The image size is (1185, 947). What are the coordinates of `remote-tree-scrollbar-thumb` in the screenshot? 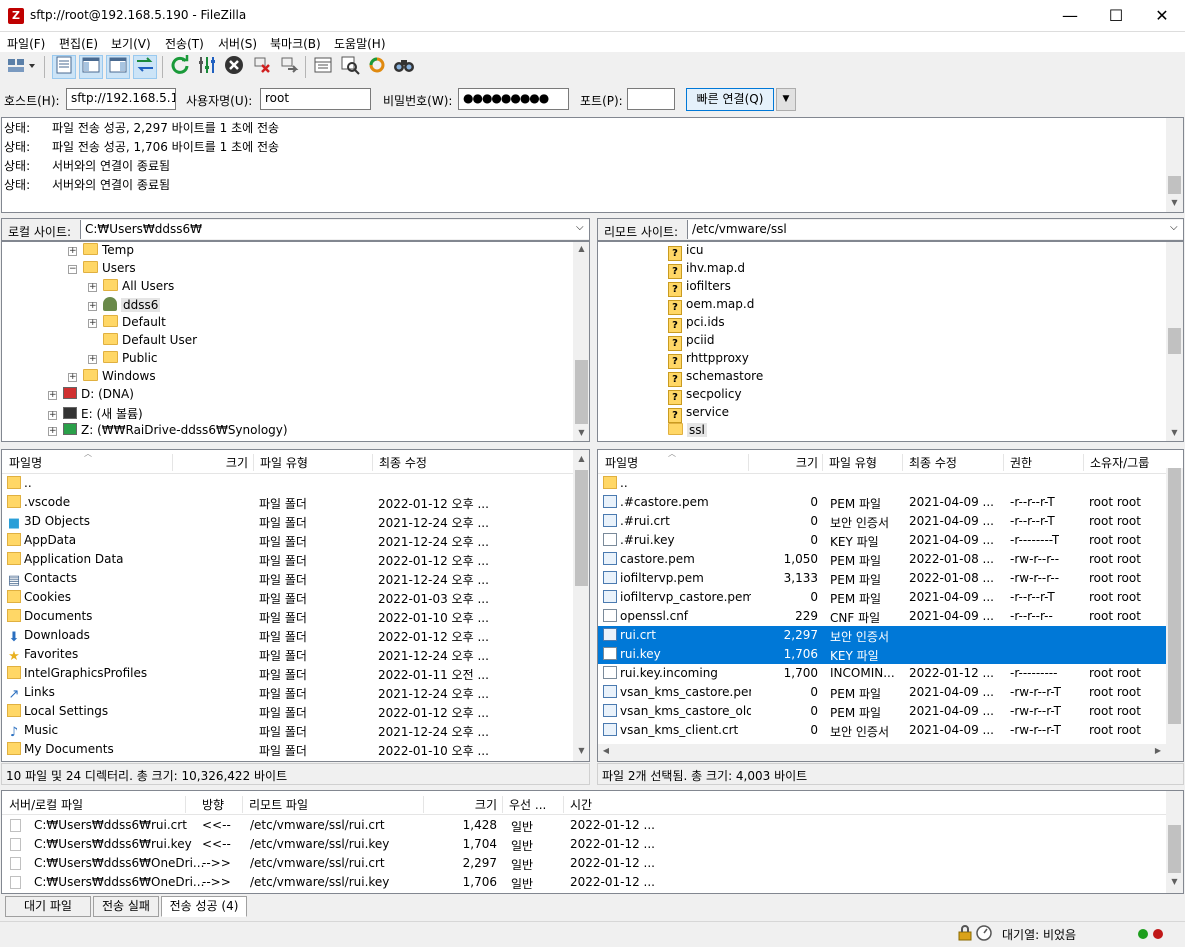 It's located at (1174, 341).